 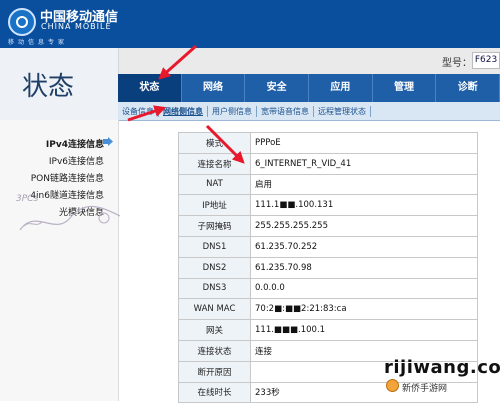 I want to click on section-header: 状态, so click(x=59, y=84).